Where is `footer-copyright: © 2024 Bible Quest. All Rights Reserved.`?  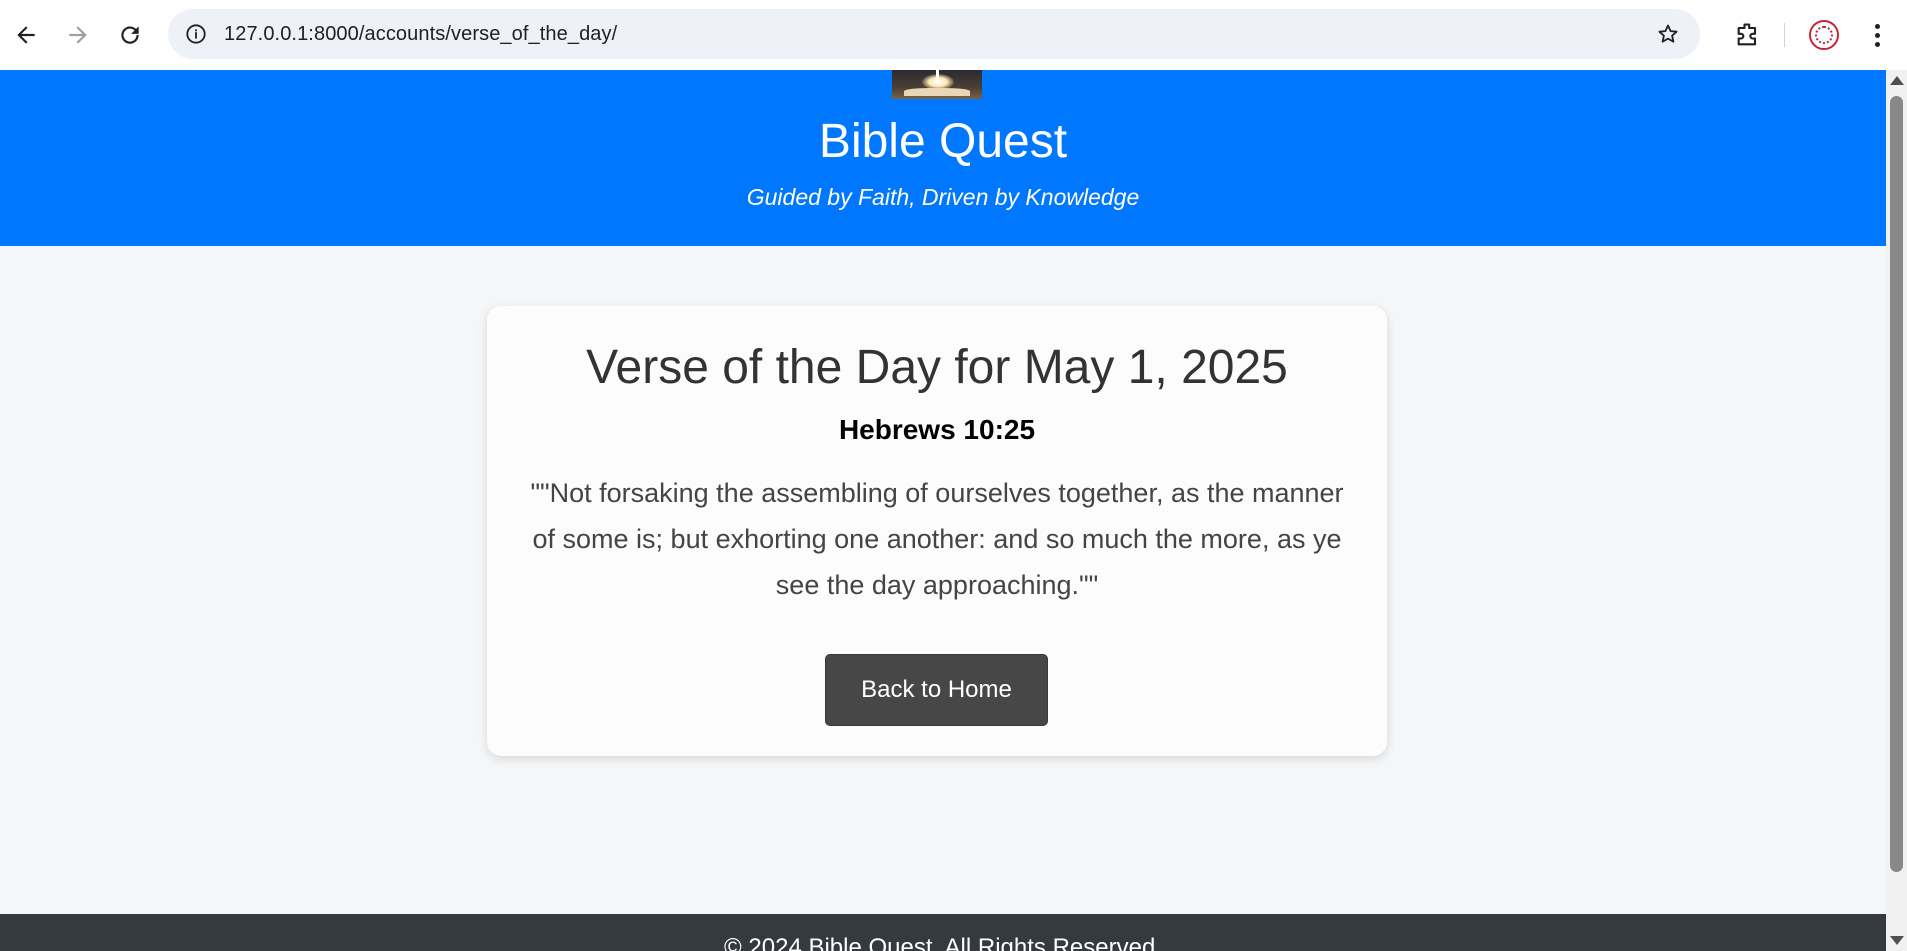 footer-copyright: © 2024 Bible Quest. All Rights Reserved. is located at coordinates (943, 942).